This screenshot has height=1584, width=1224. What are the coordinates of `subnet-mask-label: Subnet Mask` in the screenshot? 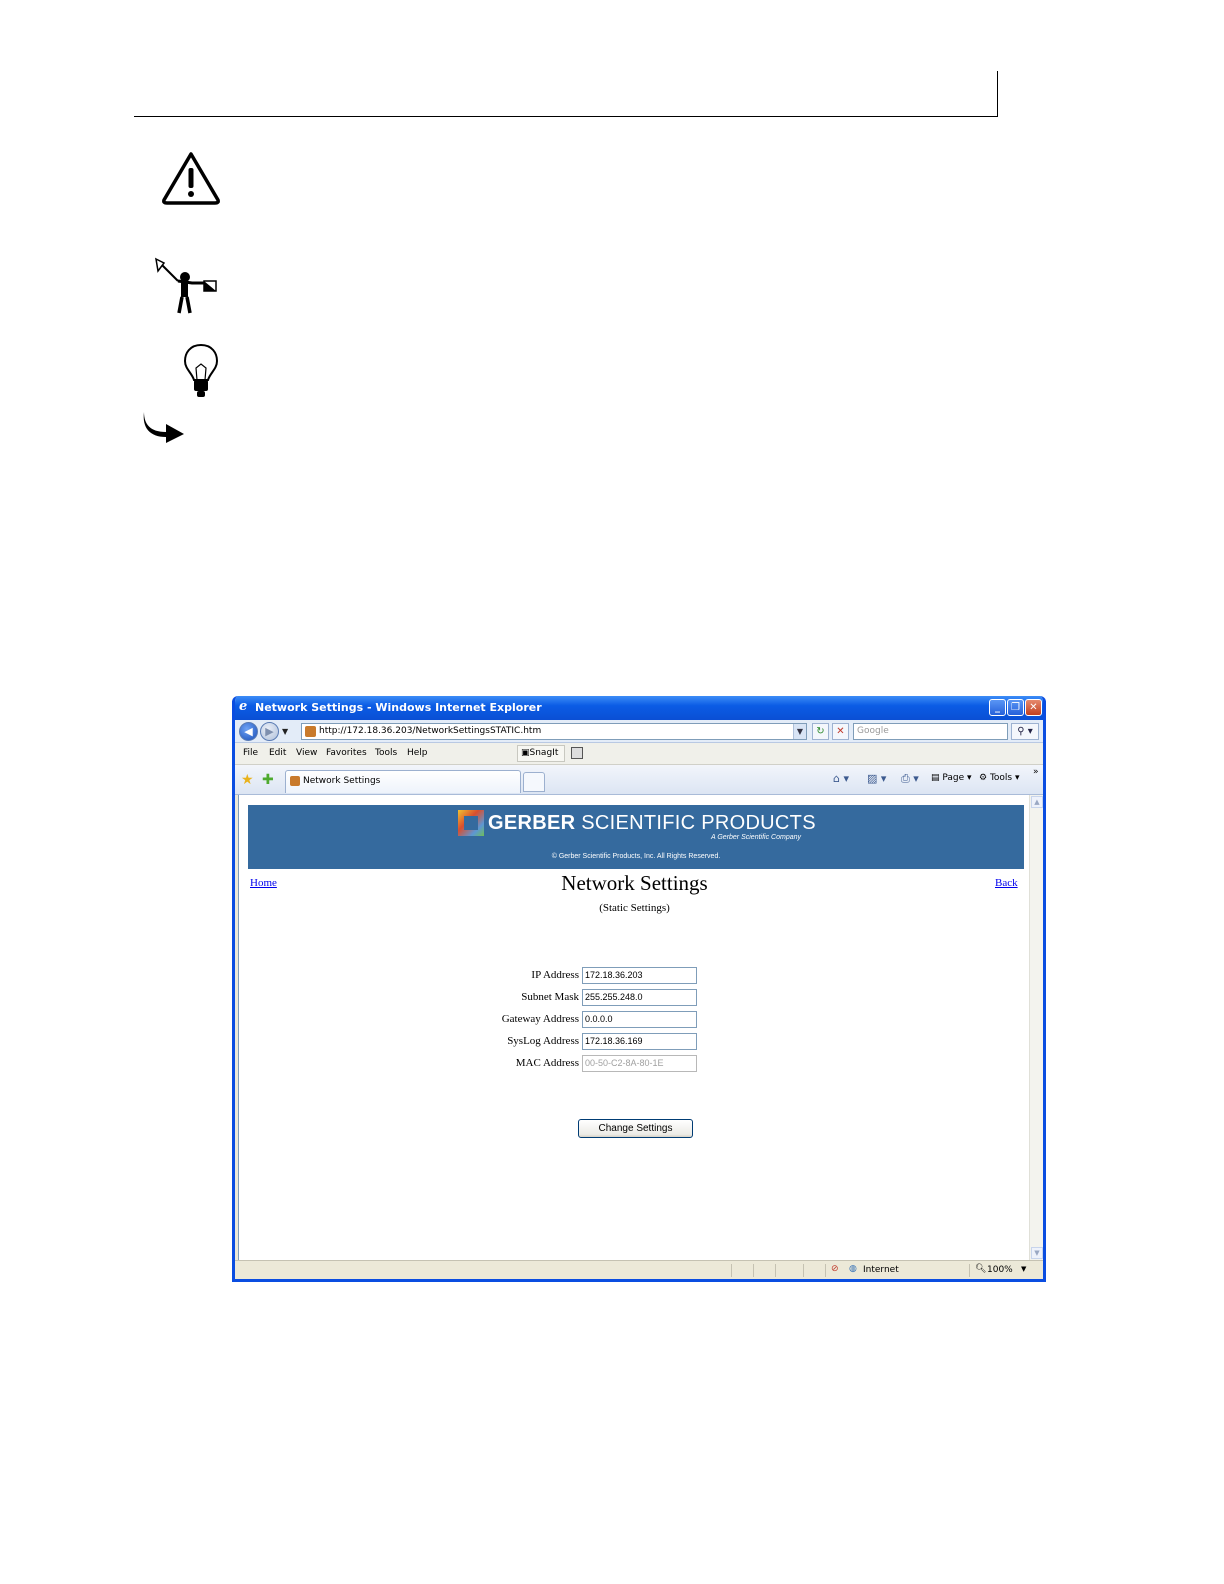 It's located at (550, 997).